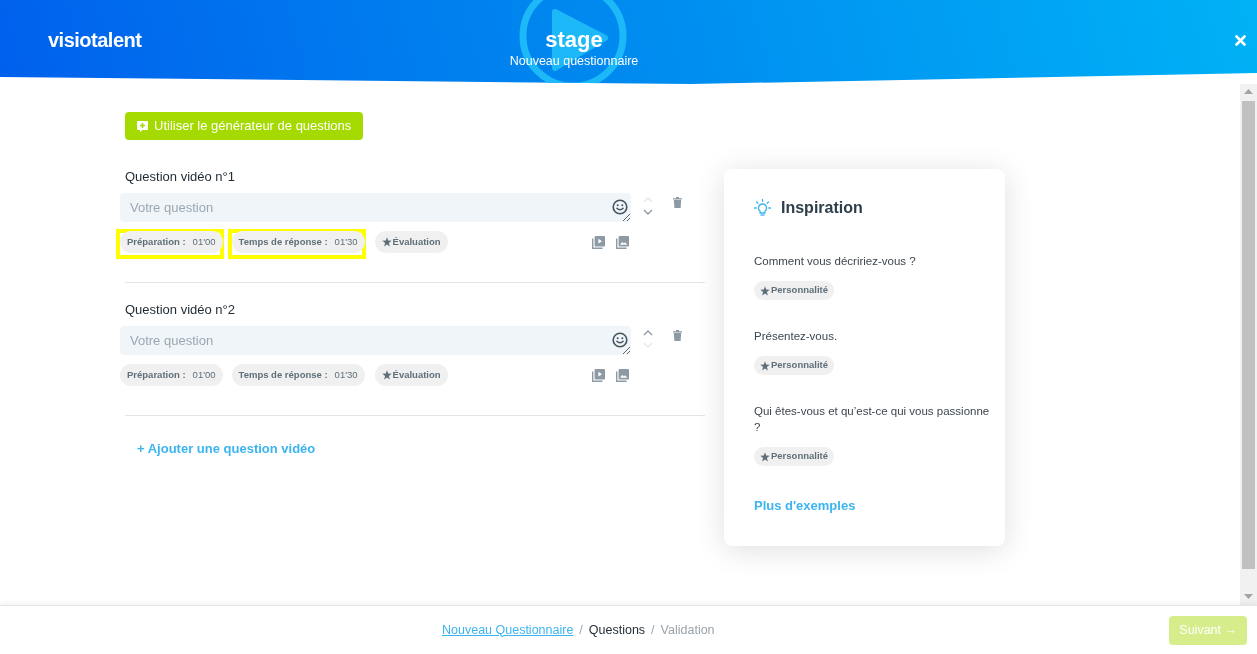 The width and height of the screenshot is (1257, 654). Describe the element at coordinates (180, 310) in the screenshot. I see `question-label: Question vidéo n°2` at that location.